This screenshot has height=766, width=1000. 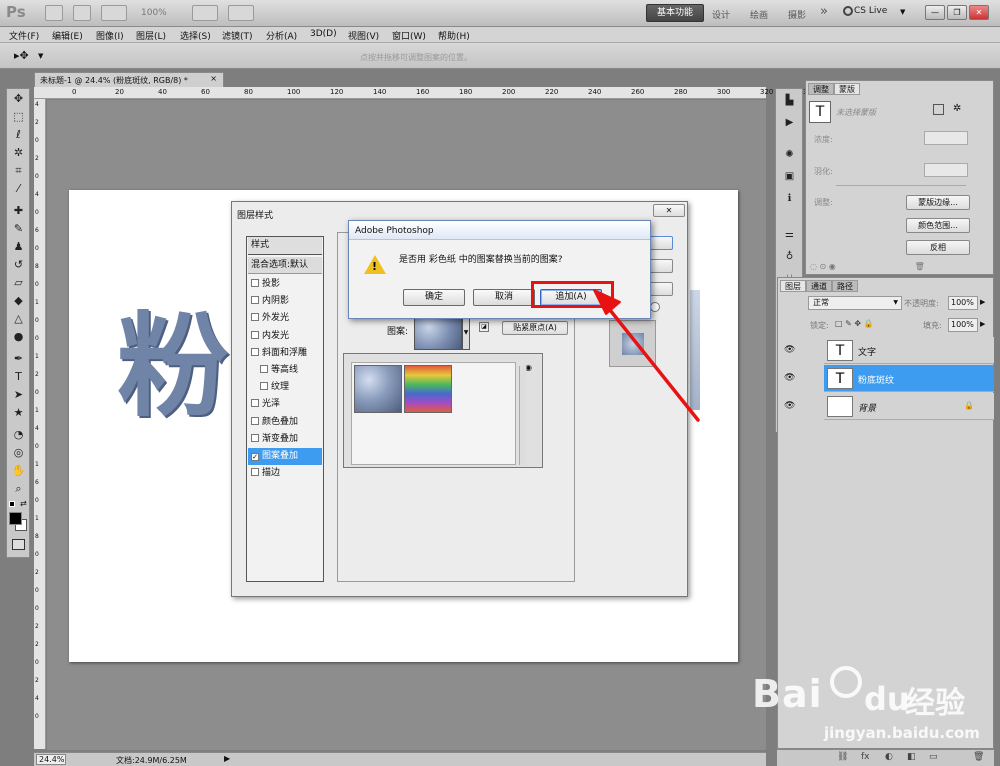 I want to click on style-item-7: 光泽, so click(x=285, y=404).